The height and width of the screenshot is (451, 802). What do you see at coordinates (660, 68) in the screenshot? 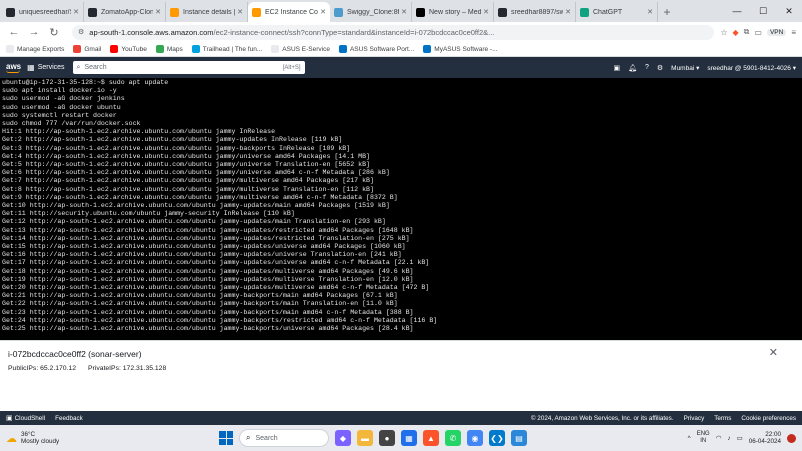
I see `settings-gear-icon: ⚙` at bounding box center [660, 68].